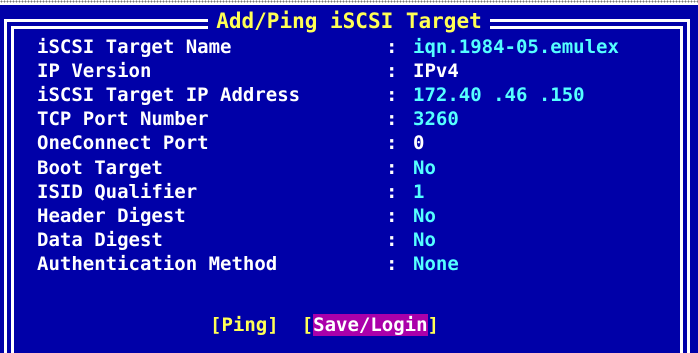 This screenshot has height=353, width=698. I want to click on button-bar: [Ping] [Save/Login], so click(324, 325).